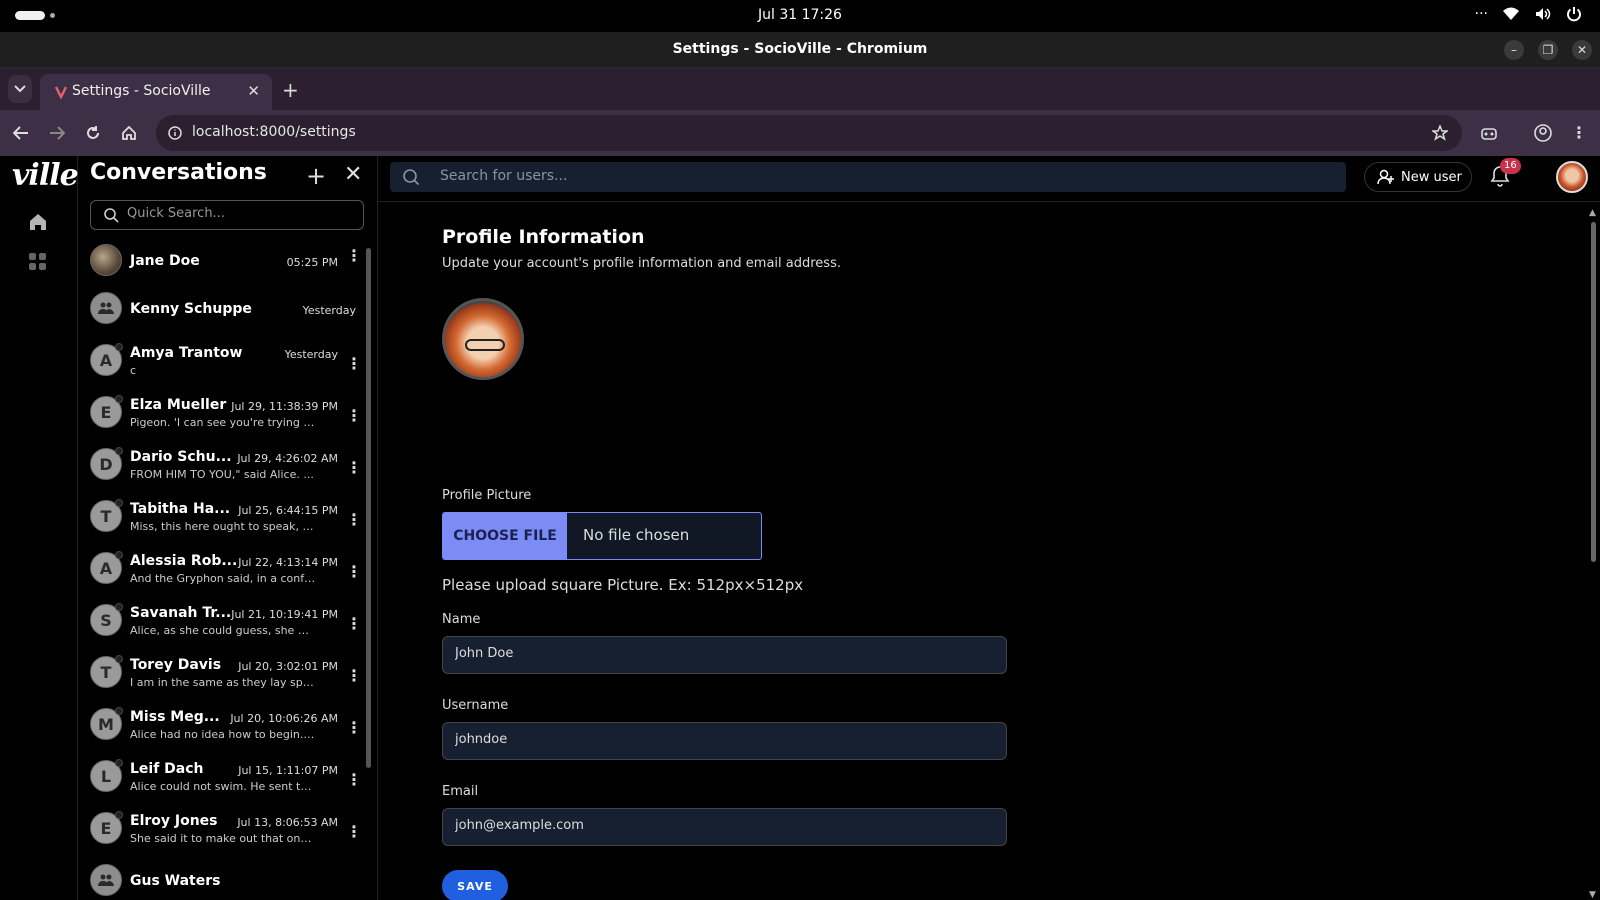  I want to click on browser-menu-icon: ⋮, so click(1579, 133).